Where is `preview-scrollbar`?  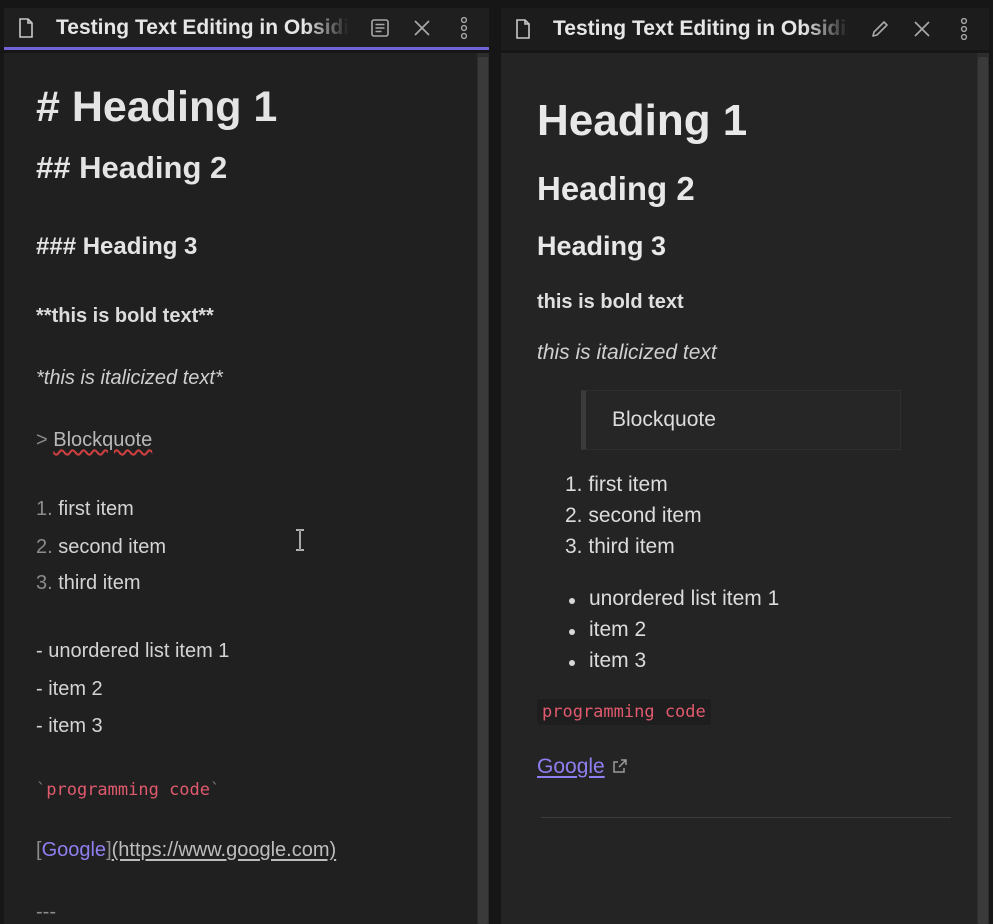
preview-scrollbar is located at coordinates (983, 488).